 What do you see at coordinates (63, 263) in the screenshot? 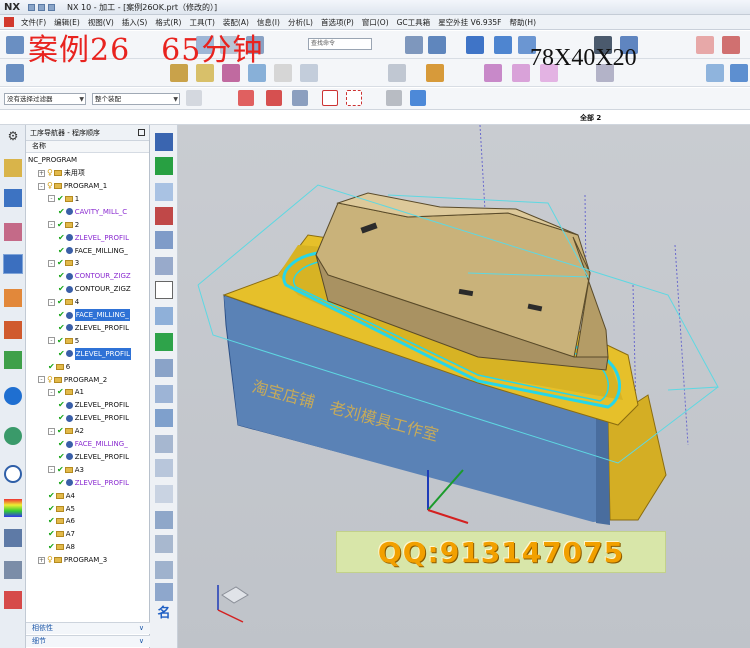
I see `tree-row: - ✔ 3` at bounding box center [63, 263].